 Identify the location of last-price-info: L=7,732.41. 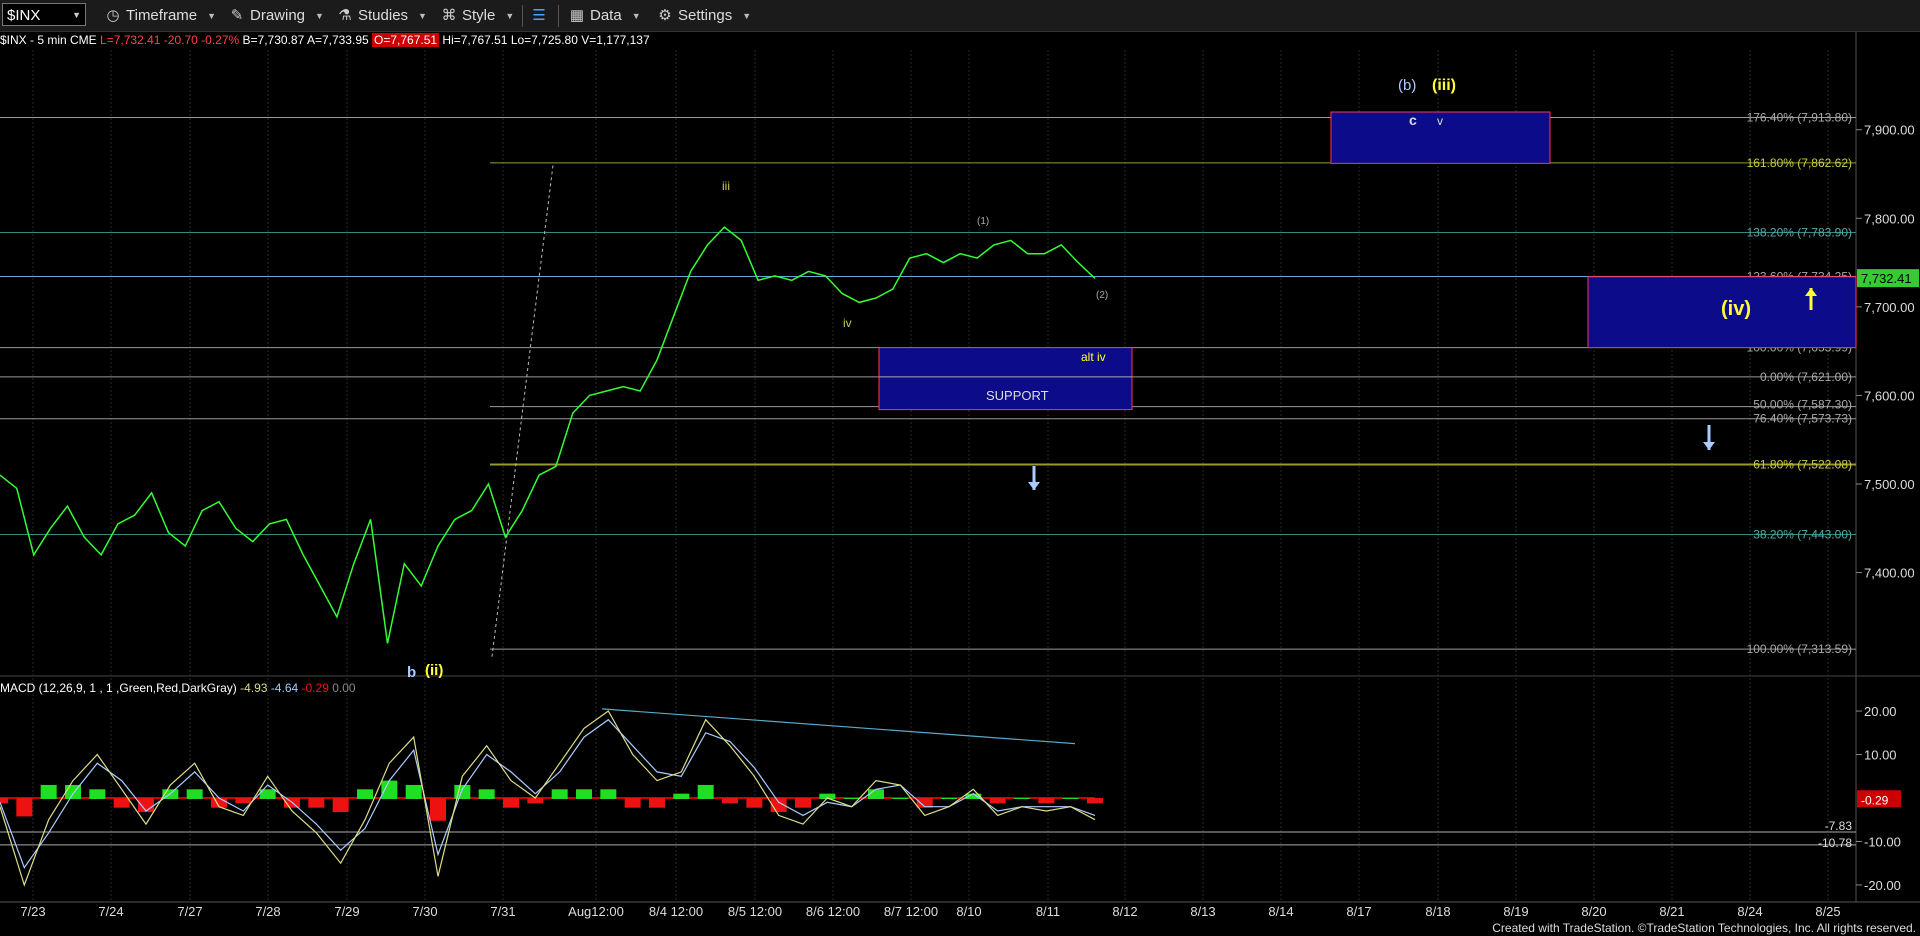
(130, 40).